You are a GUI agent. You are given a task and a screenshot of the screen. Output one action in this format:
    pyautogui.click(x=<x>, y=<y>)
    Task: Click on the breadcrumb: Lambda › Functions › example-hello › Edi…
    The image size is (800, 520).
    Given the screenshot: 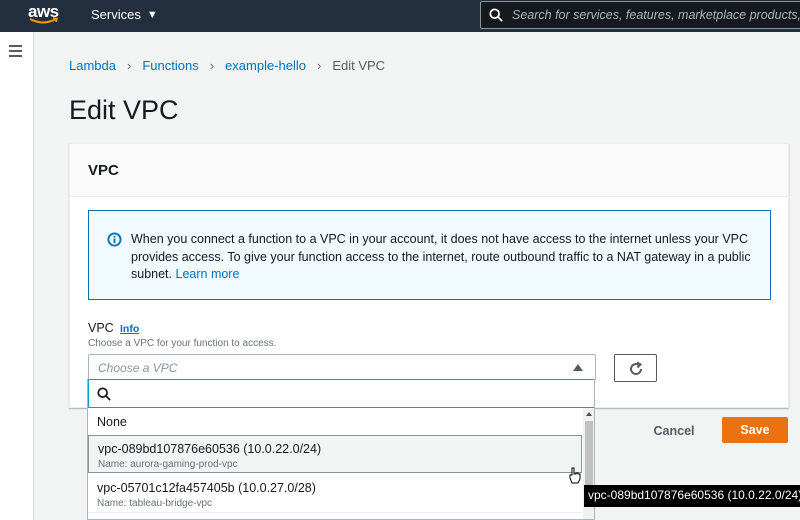 What is the action you would take?
    pyautogui.click(x=227, y=65)
    